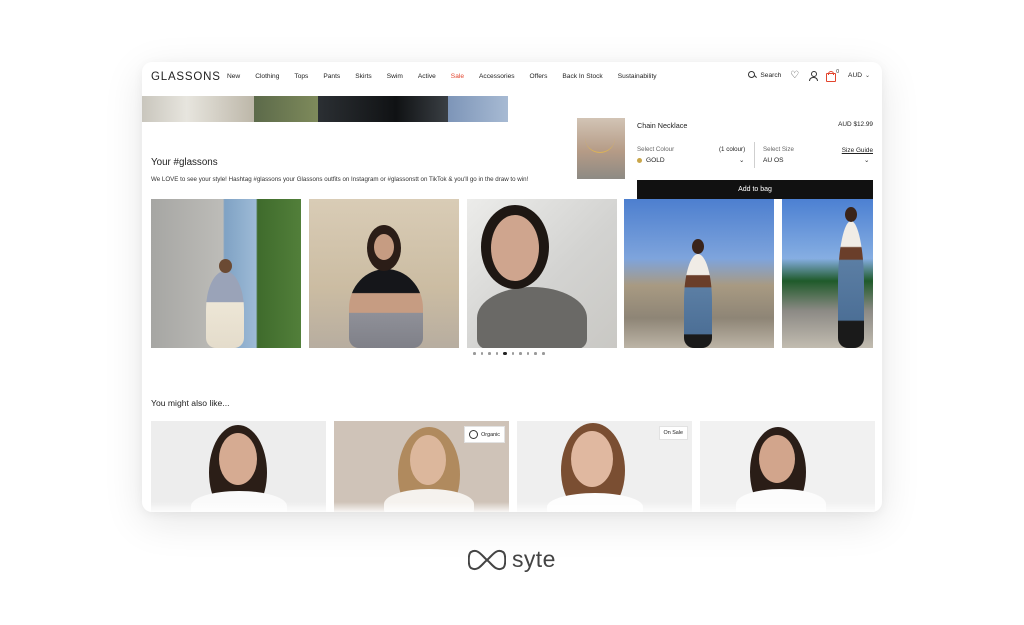  Describe the element at coordinates (732, 149) in the screenshot. I see `colour-count: (1 colour)` at that location.